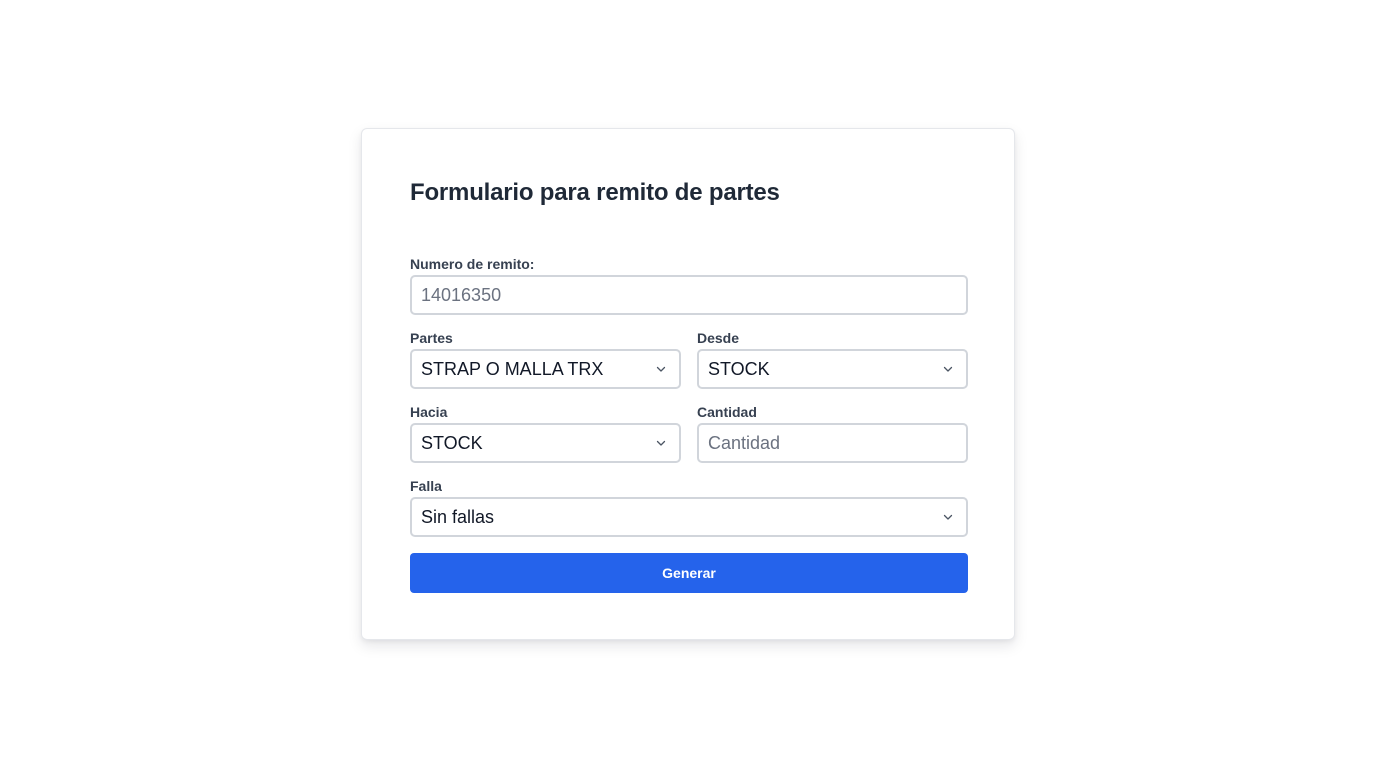 Image resolution: width=1376 pixels, height=768 pixels. Describe the element at coordinates (472, 264) in the screenshot. I see `numero-remito-label: Numero de remito:` at that location.